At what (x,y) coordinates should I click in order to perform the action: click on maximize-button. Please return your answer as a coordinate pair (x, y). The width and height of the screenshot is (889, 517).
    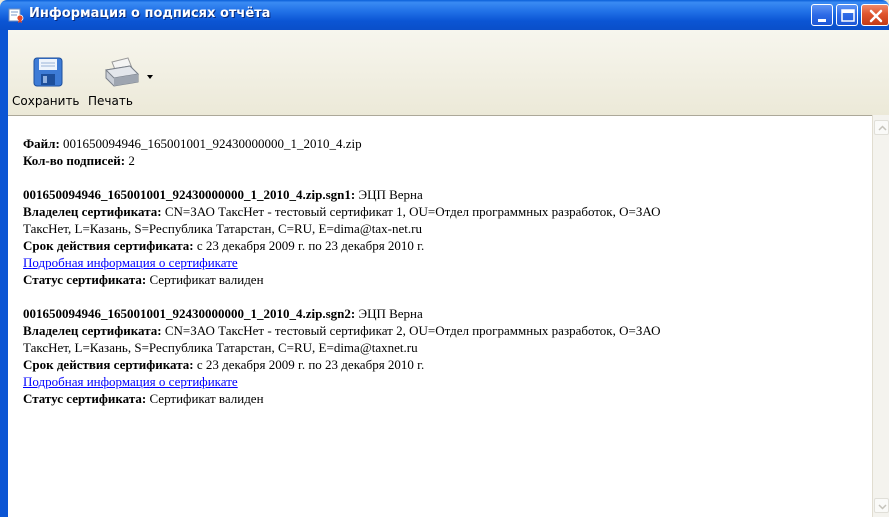
    Looking at the image, I should click on (847, 15).